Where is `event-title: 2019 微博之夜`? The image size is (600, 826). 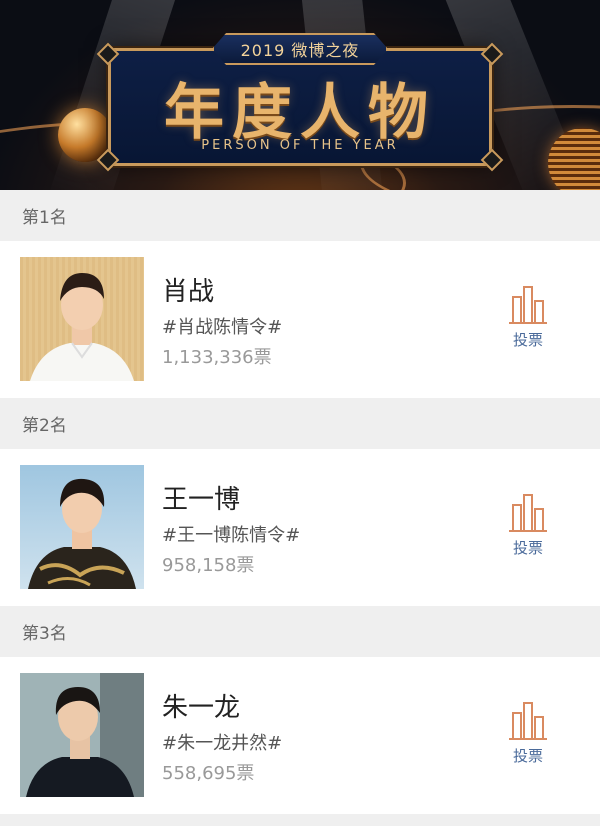
event-title: 2019 微博之夜 is located at coordinates (300, 50).